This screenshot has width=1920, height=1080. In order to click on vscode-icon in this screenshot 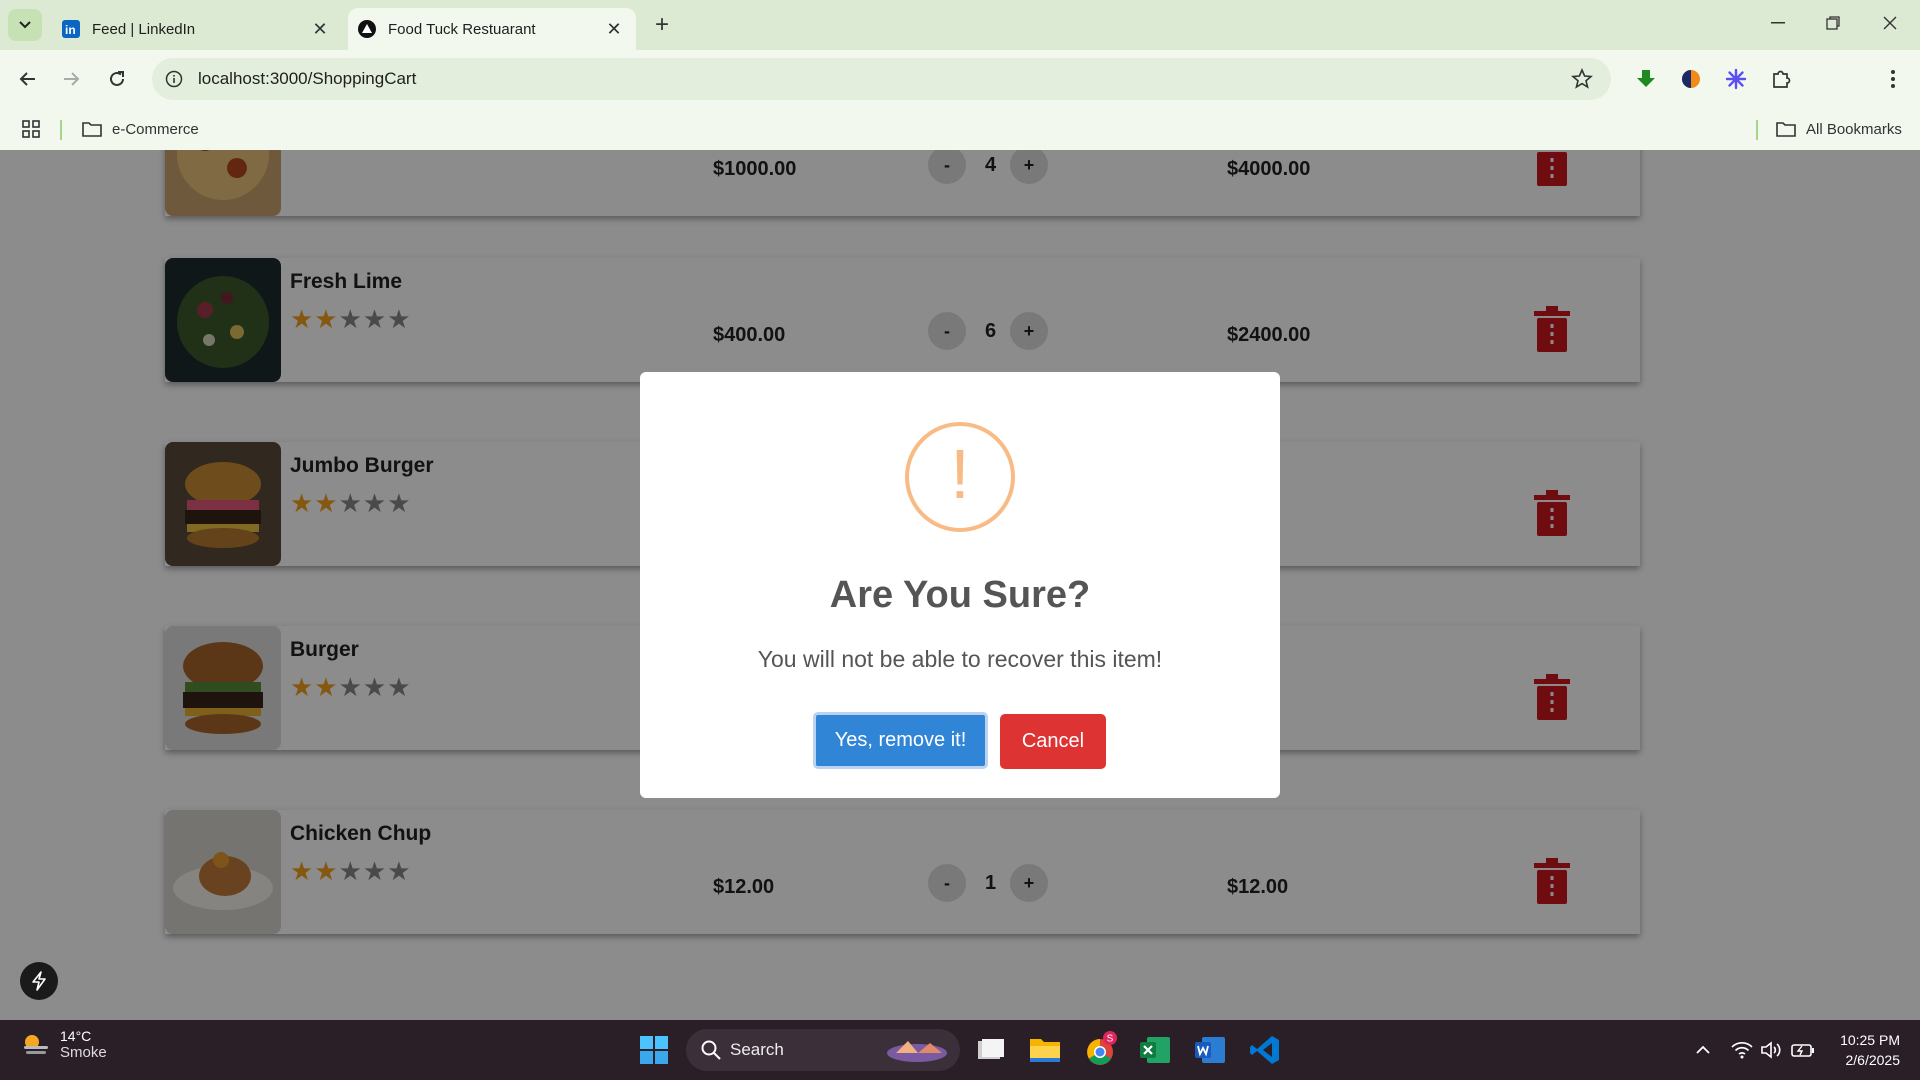, I will do `click(1265, 1050)`.